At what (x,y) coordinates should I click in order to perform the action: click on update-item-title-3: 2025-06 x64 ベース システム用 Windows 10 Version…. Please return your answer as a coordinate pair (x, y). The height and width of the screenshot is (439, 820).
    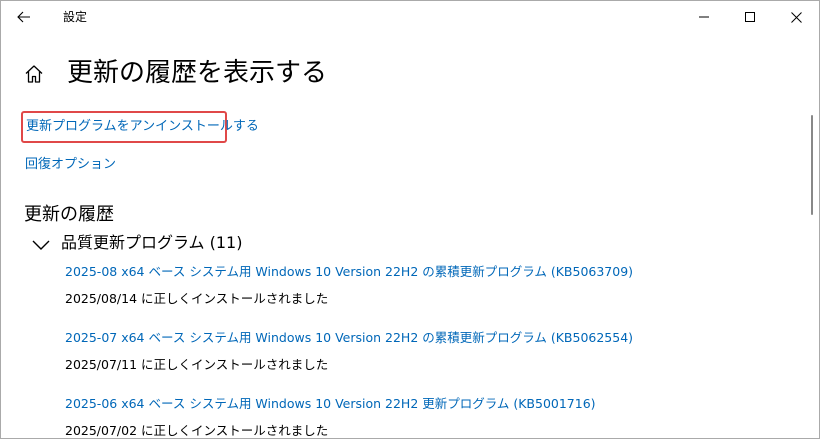
    Looking at the image, I should click on (330, 404).